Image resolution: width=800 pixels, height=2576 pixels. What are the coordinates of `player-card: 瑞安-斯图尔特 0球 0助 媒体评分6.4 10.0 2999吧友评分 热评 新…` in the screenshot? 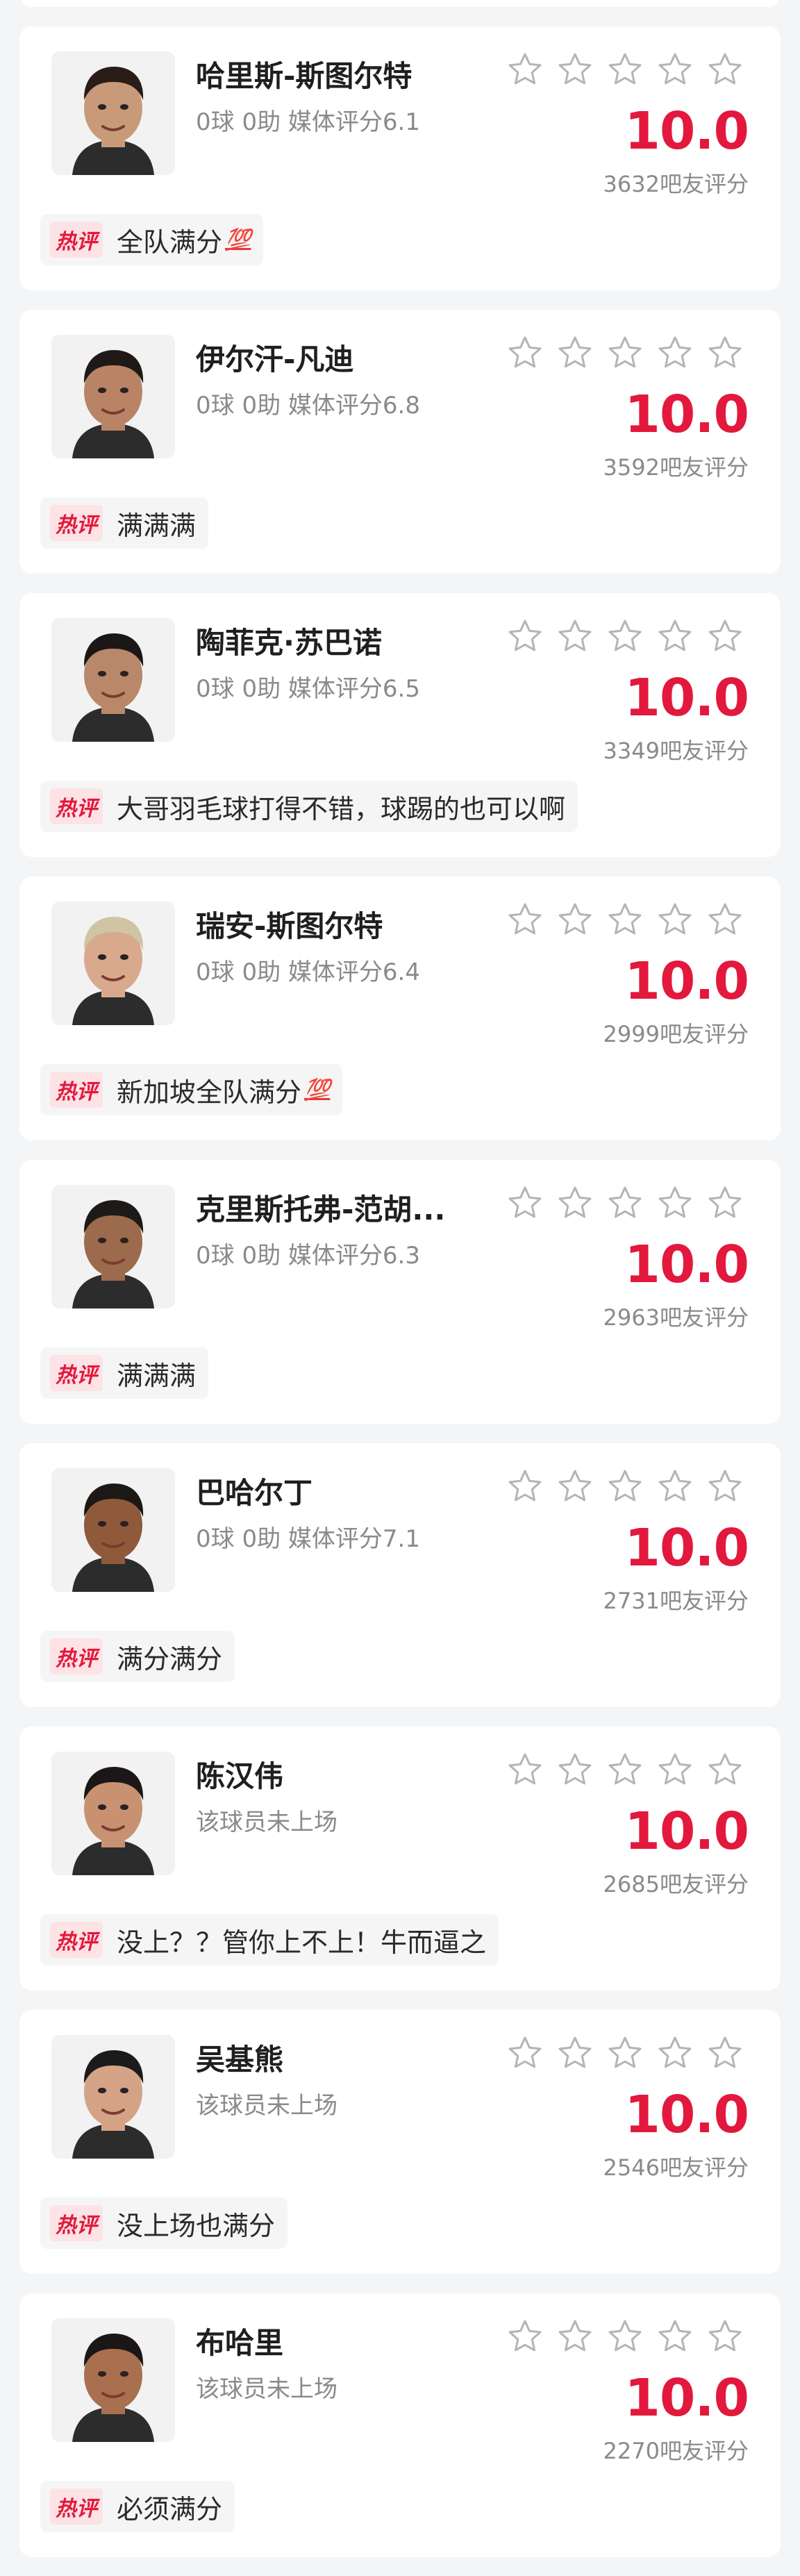 It's located at (400, 1008).